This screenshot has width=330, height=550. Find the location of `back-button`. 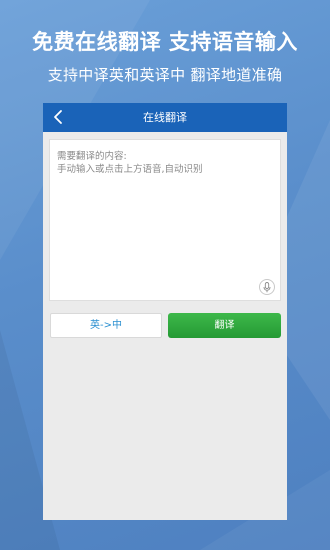

back-button is located at coordinates (59, 117).